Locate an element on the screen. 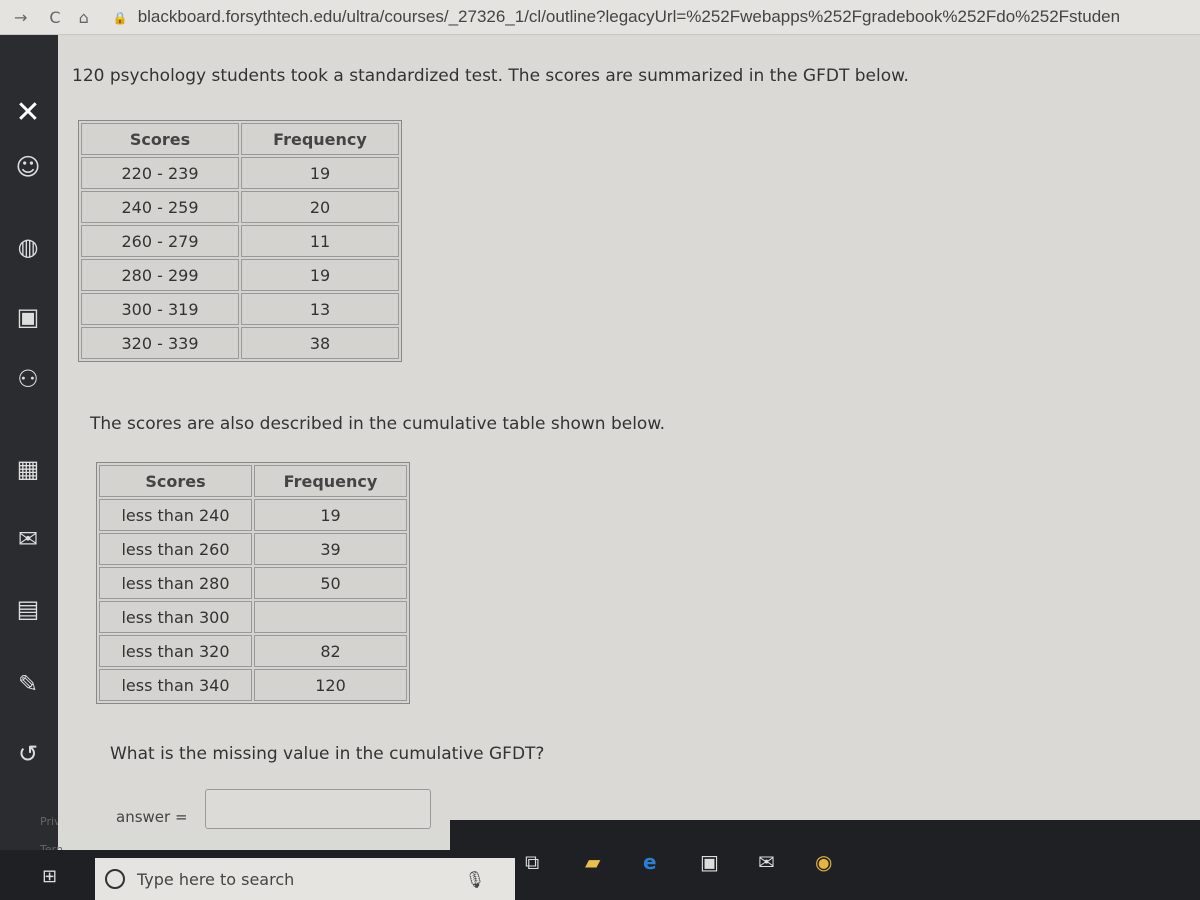  taskbar-search-box: Type here to search 🎙 is located at coordinates (305, 879).